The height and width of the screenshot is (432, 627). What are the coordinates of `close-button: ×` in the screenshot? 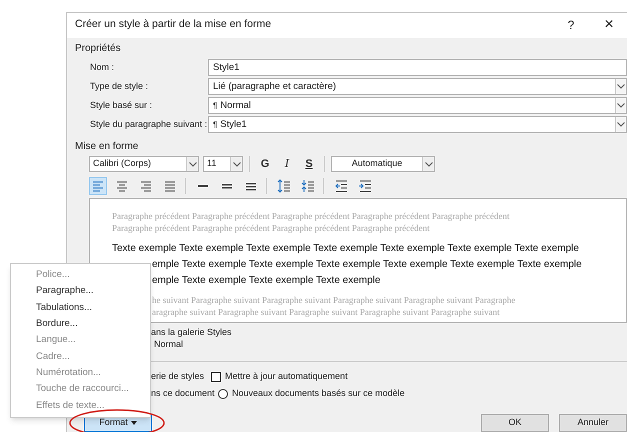 It's located at (609, 25).